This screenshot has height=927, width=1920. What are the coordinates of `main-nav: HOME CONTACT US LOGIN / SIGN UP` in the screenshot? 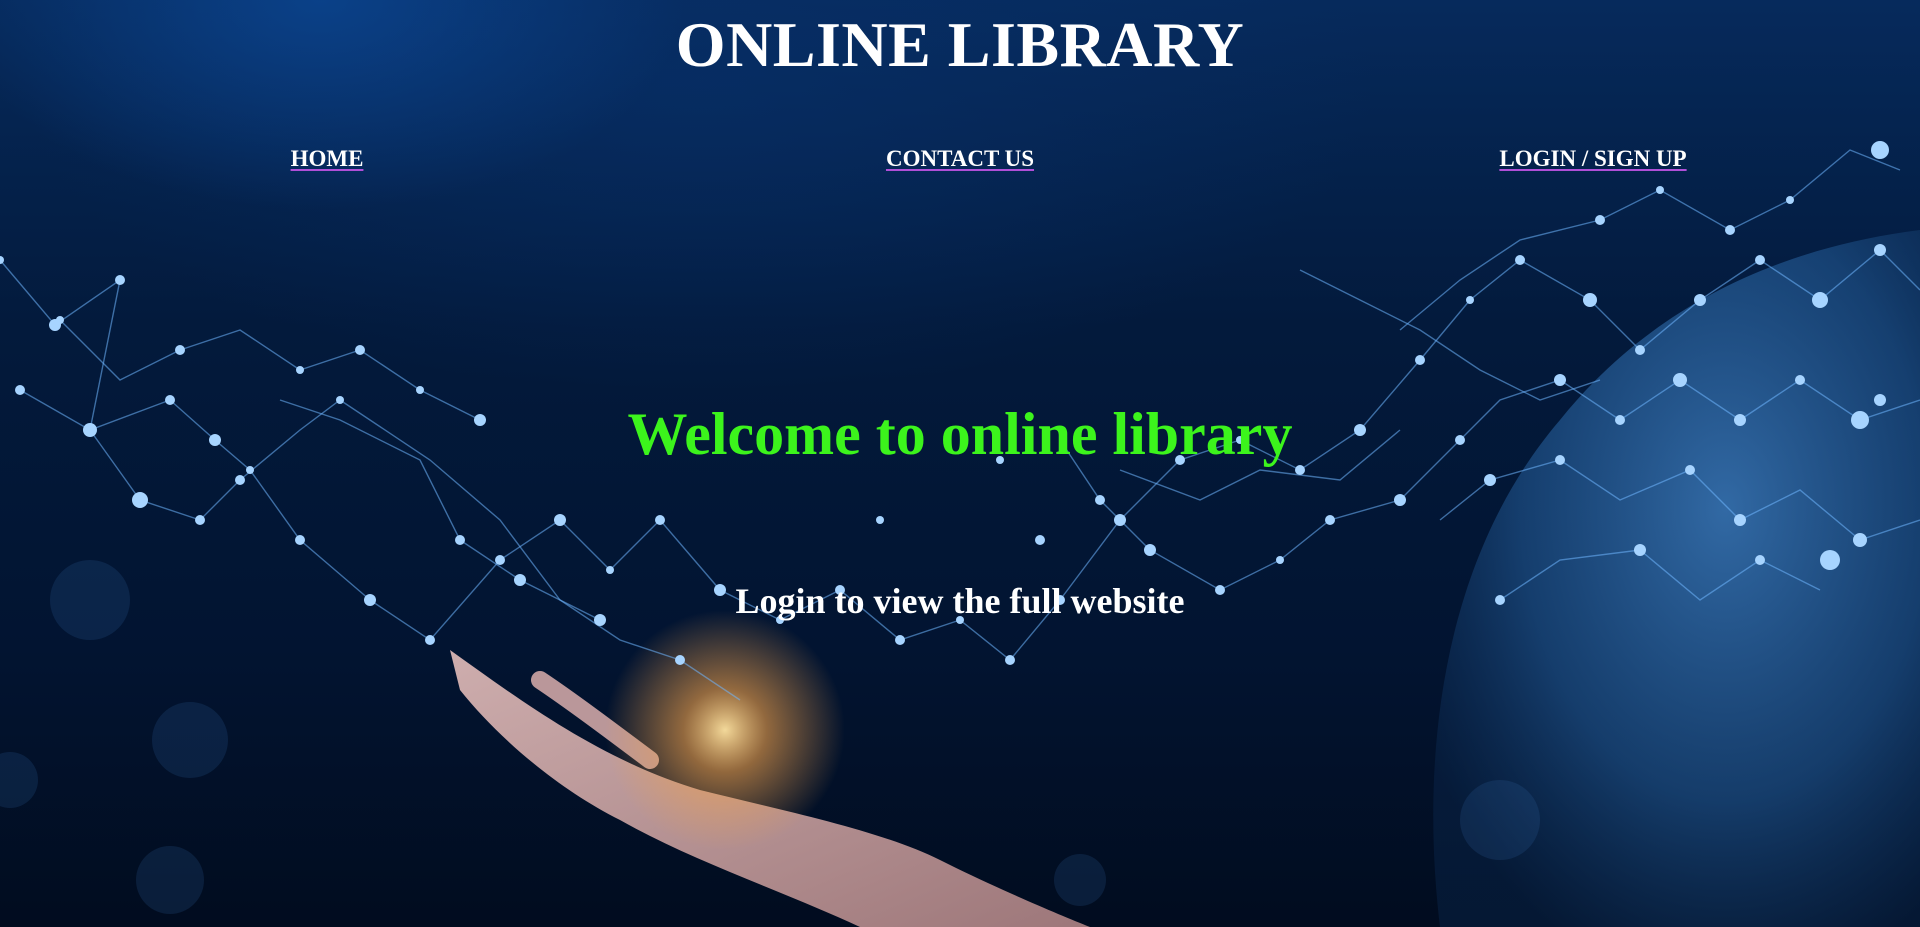 It's located at (960, 161).